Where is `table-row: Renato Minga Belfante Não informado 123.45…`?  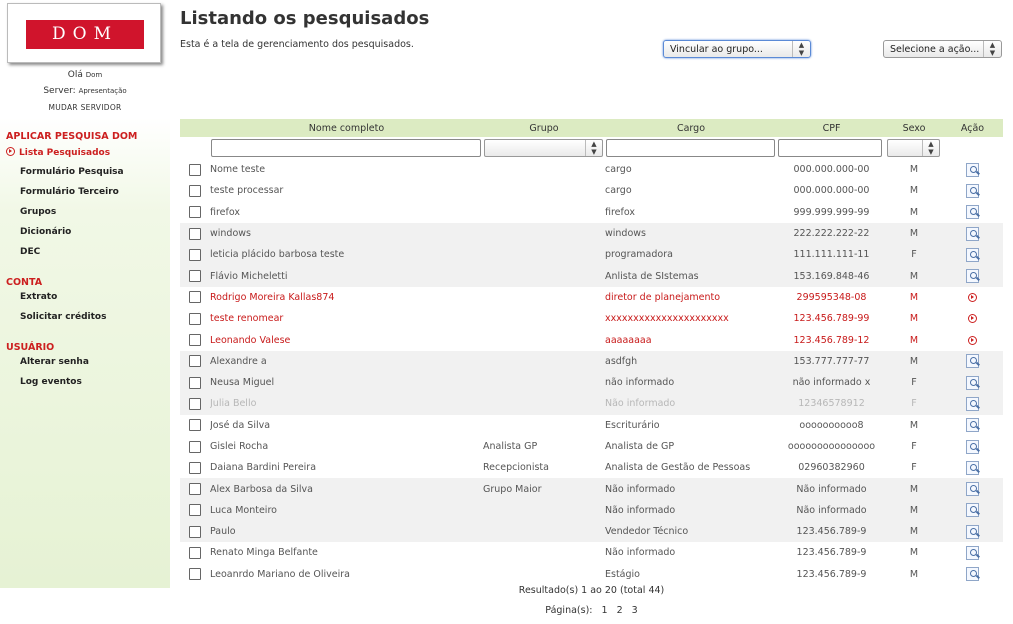
table-row: Renato Minga Belfante Não informado 123.45… is located at coordinates (591, 552).